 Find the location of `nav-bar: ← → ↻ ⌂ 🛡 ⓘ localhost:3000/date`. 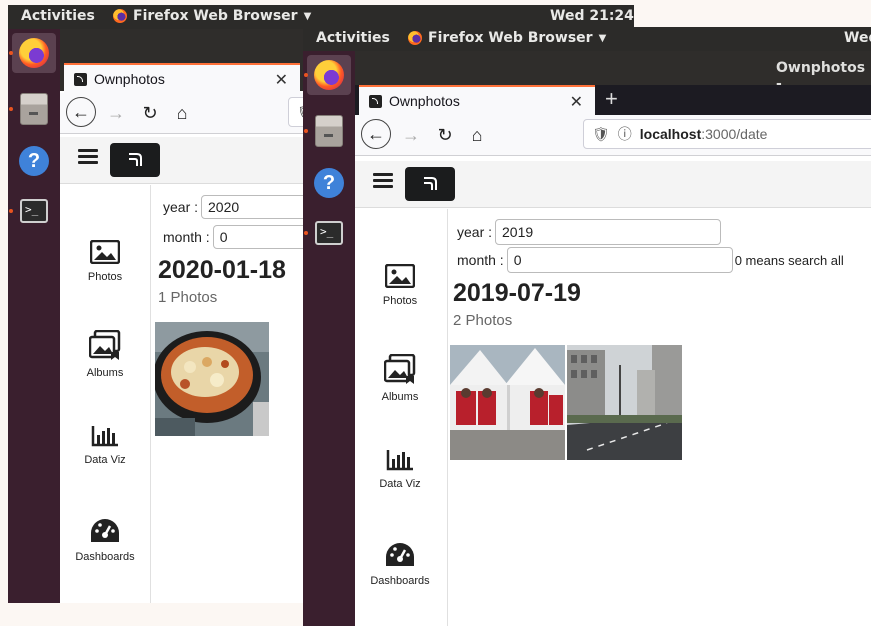

nav-bar: ← → ↻ ⌂ 🛡 ⓘ localhost:3000/date is located at coordinates (613, 135).